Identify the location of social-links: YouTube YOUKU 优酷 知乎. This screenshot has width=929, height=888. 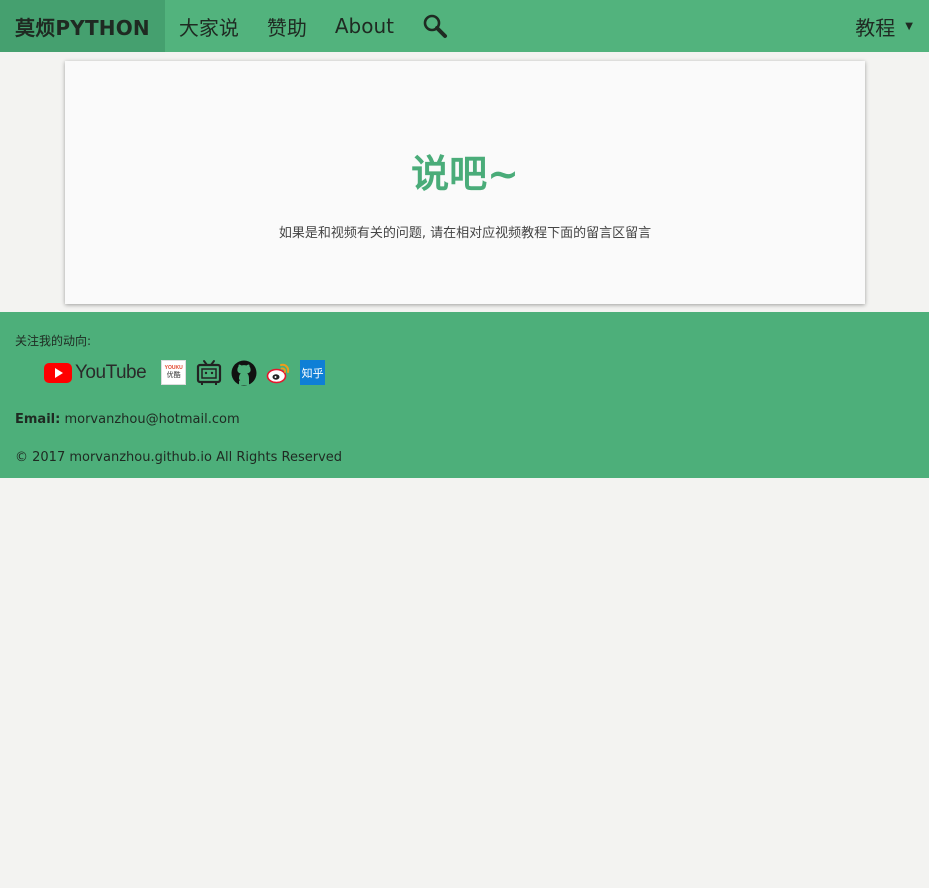
(185, 372).